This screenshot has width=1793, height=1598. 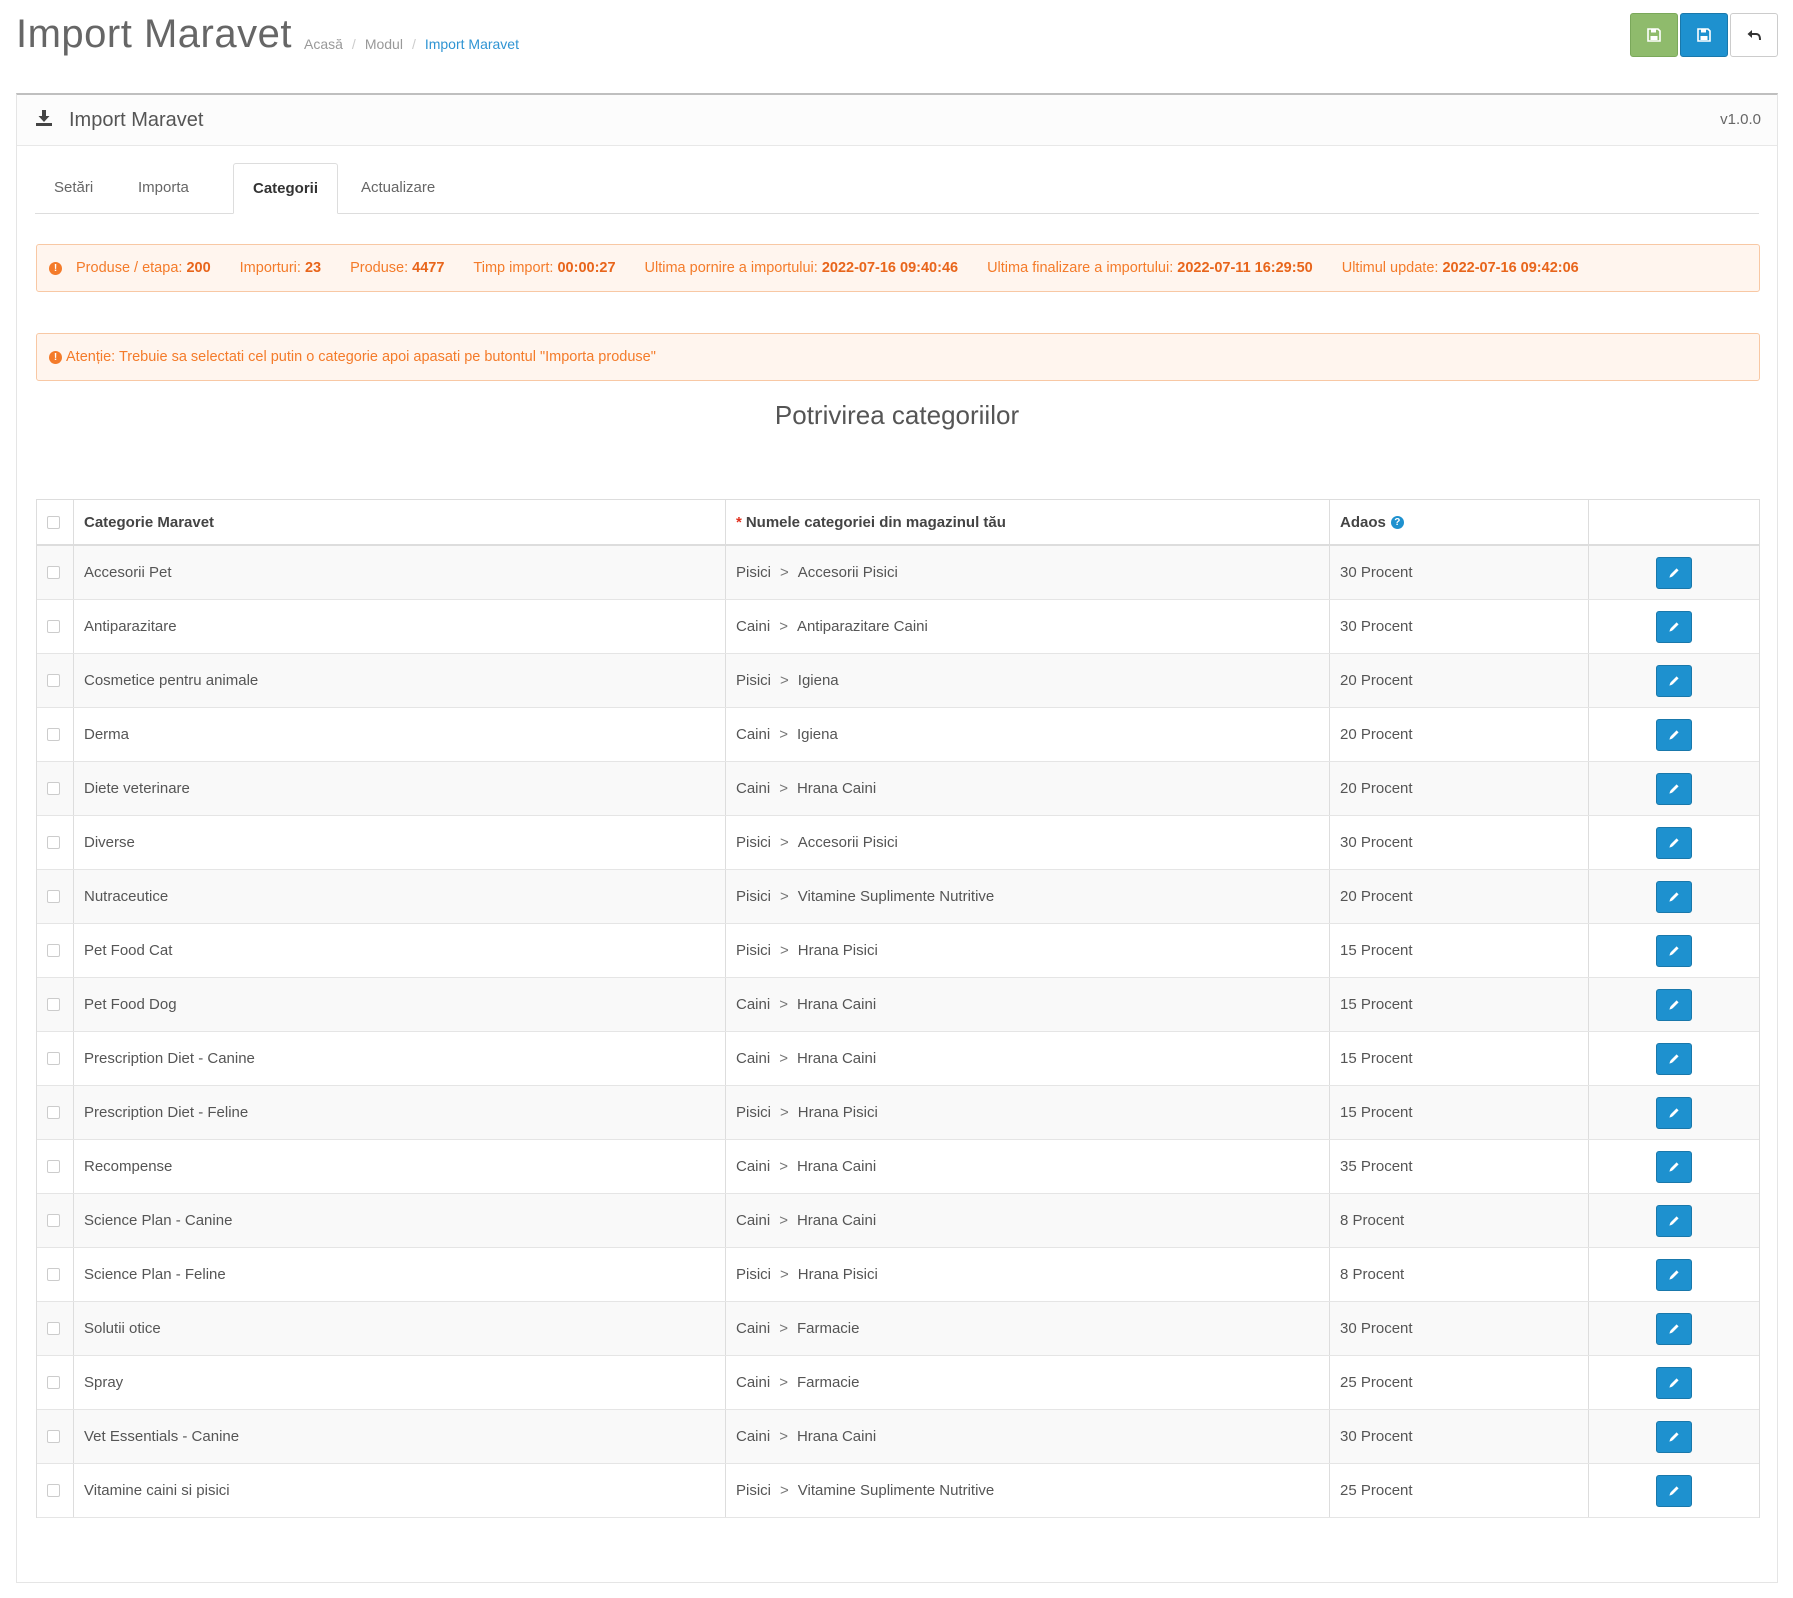 I want to click on markup-value: 35 Procent, so click(x=1459, y=1166).